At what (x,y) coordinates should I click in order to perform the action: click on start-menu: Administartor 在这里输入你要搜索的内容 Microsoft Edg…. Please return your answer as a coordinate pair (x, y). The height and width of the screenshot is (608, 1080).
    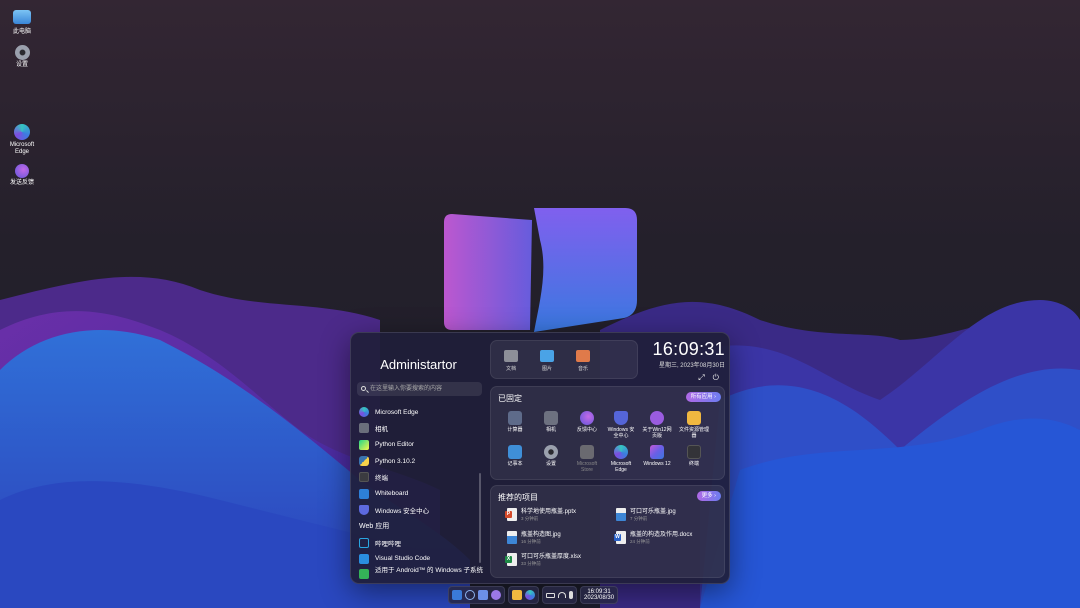
    Looking at the image, I should click on (540, 458).